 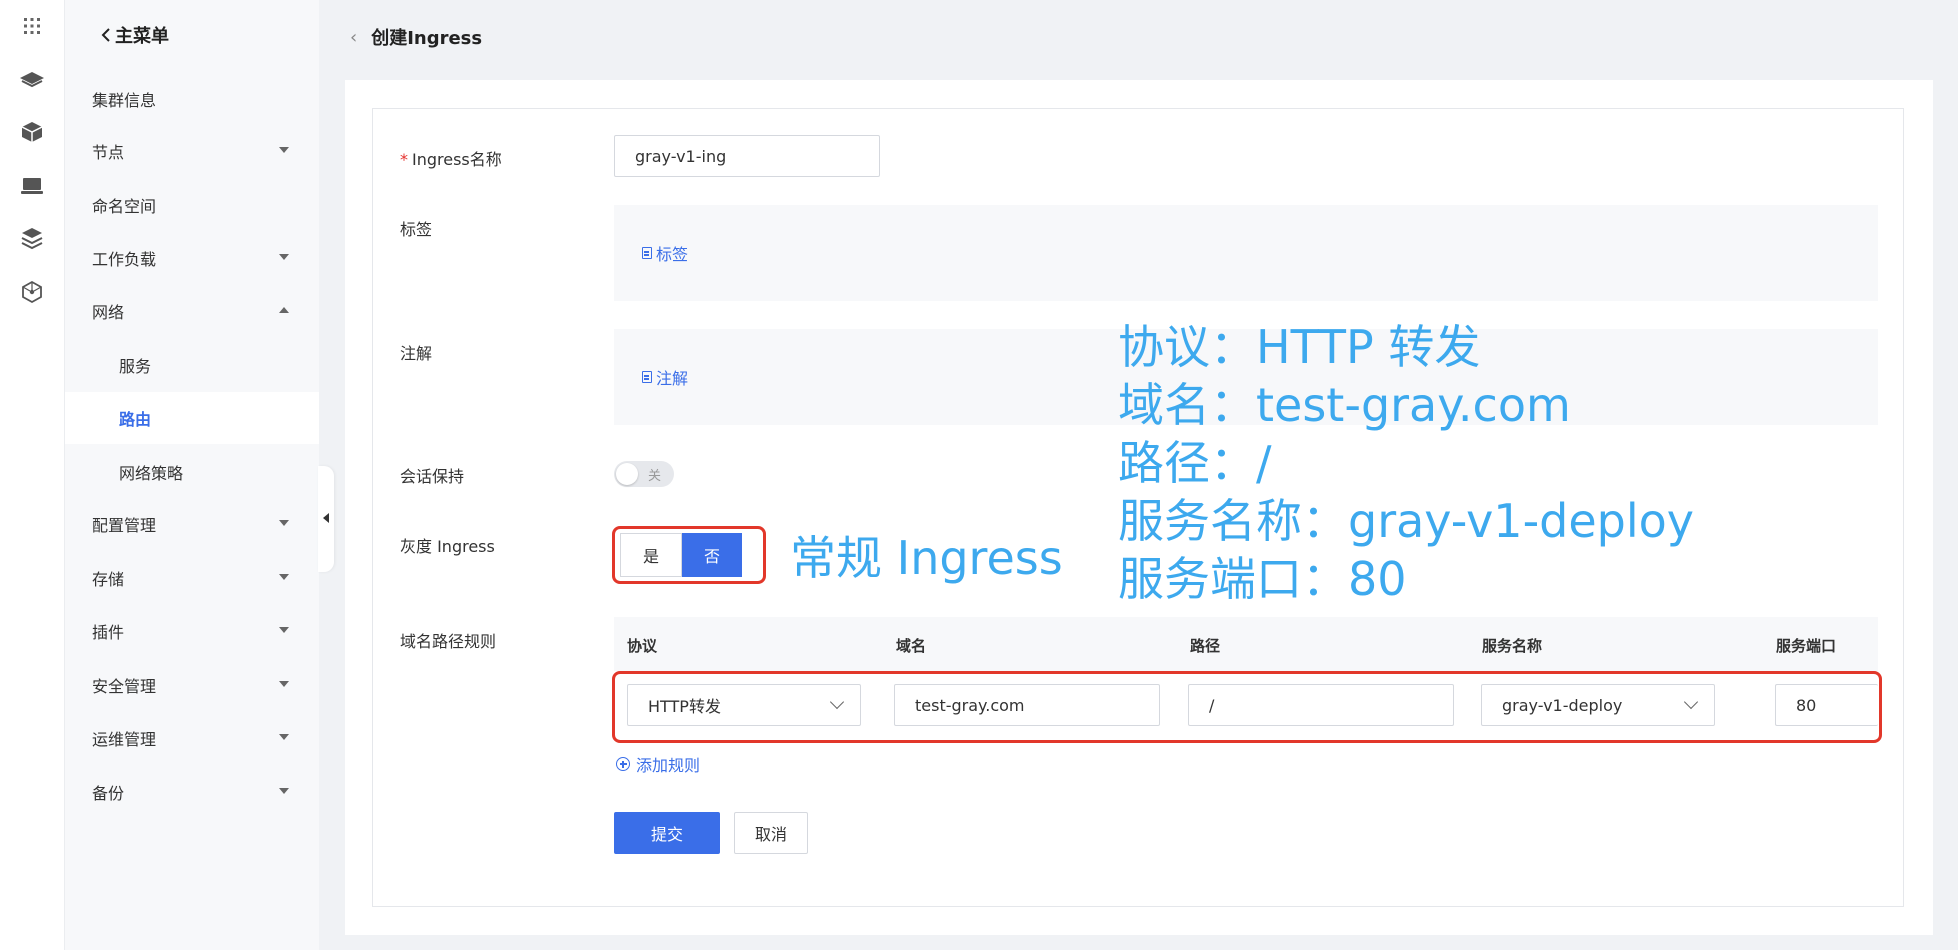 I want to click on back-to-main-menu: 主菜单, so click(x=135, y=35).